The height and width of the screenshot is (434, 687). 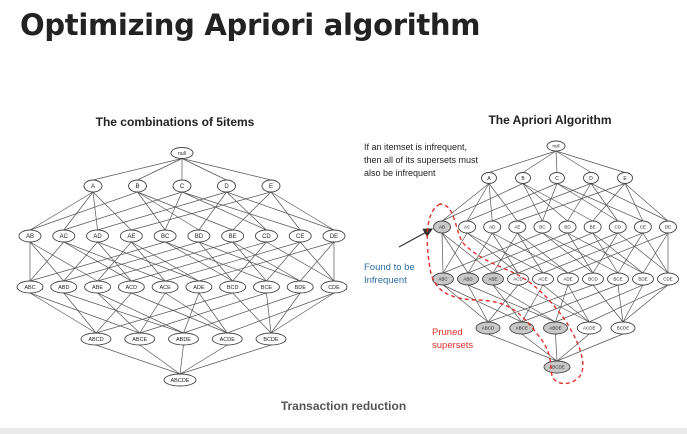 I want to click on itemset-node: CD, so click(x=266, y=236).